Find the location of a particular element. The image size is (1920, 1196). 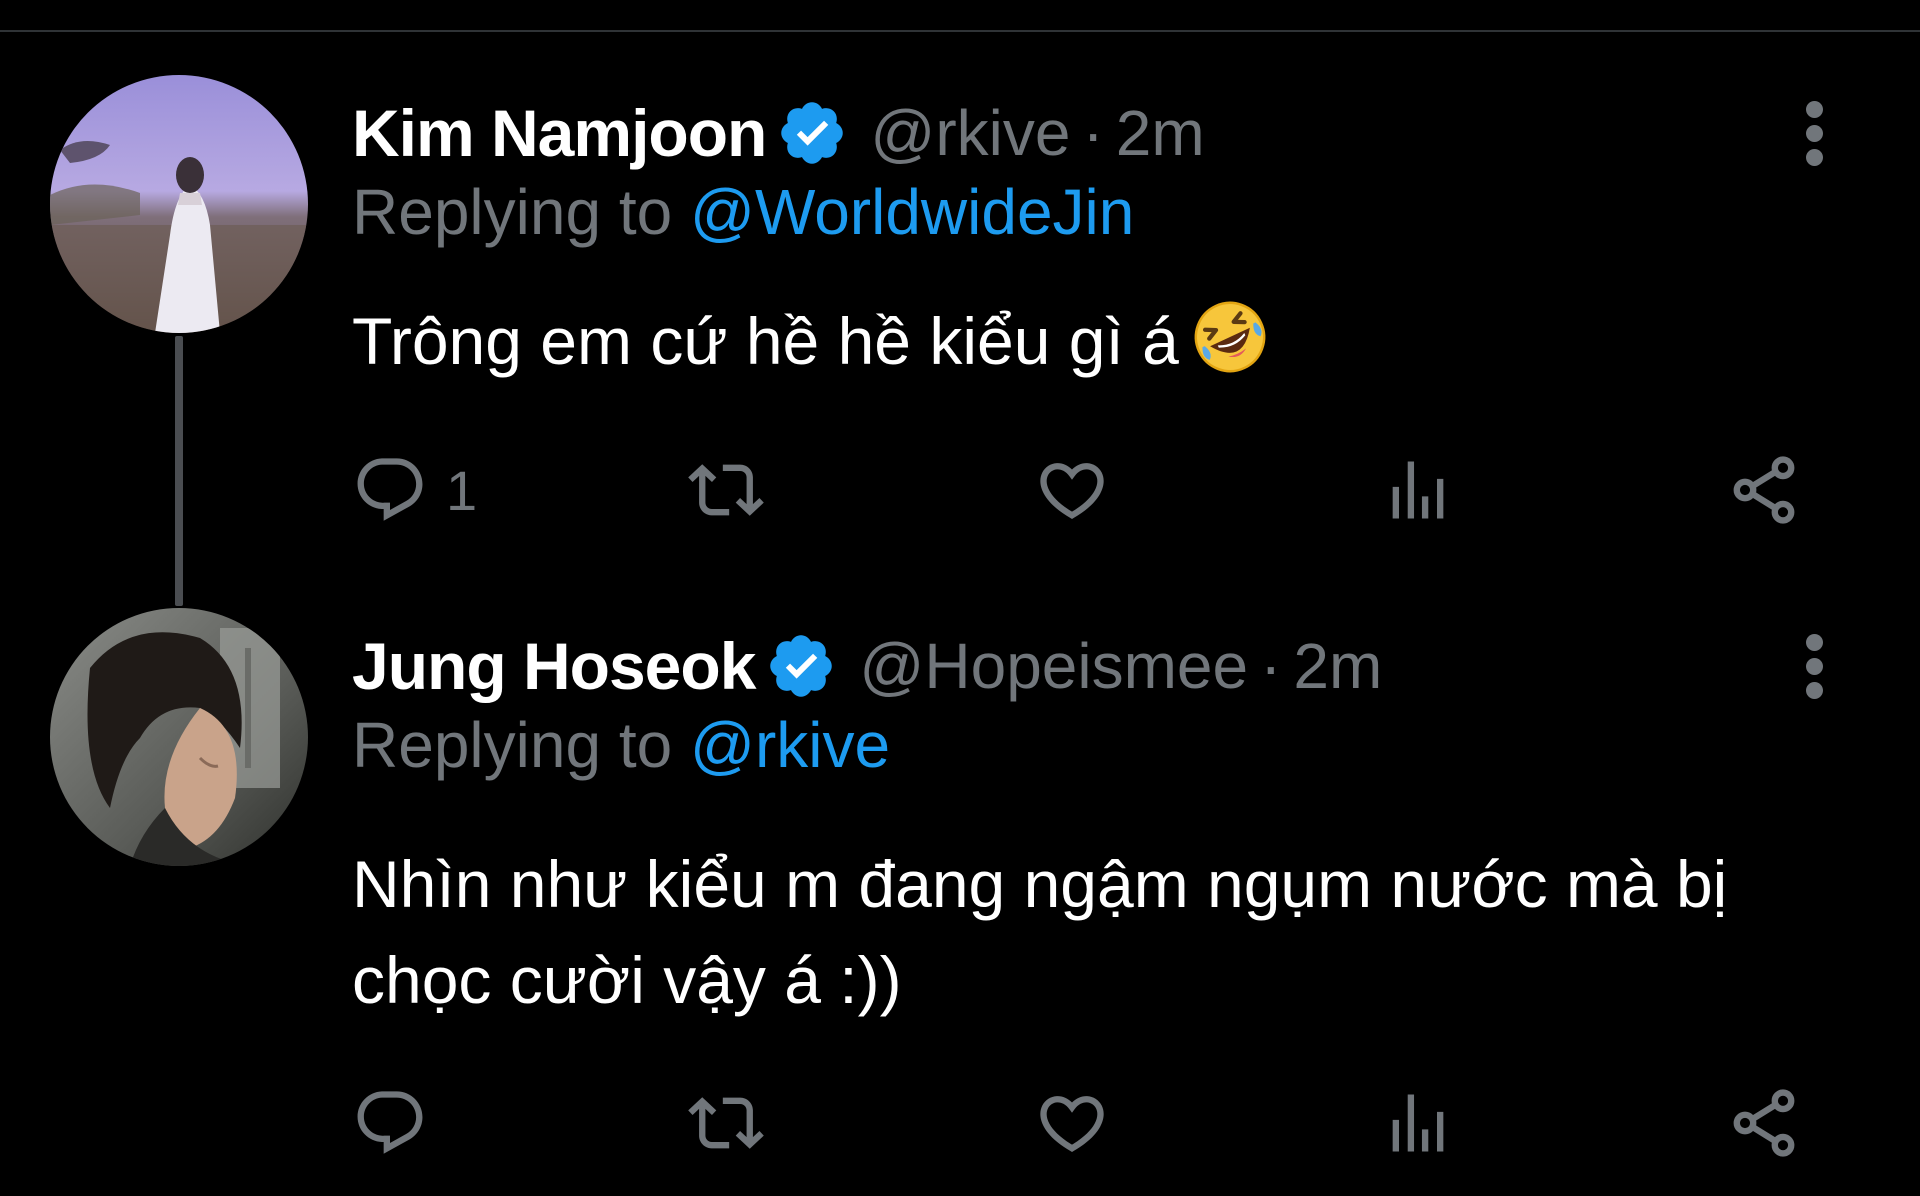

tweet-header: Kim Namjoon @rkive · 2m is located at coordinates (778, 133).